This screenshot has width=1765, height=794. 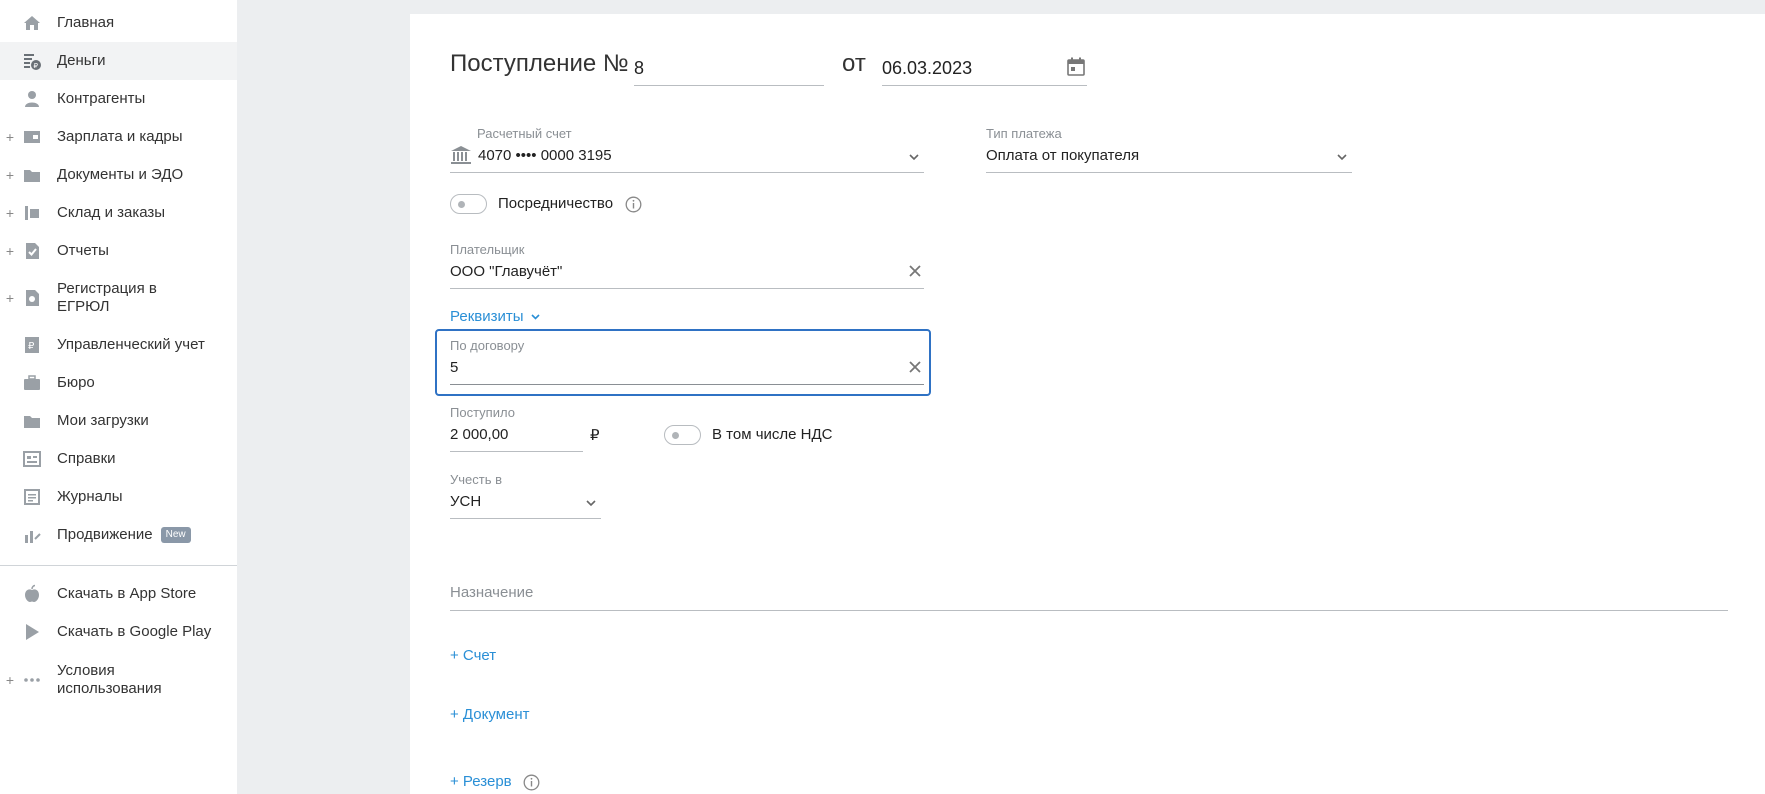 I want to click on sidebar-item-label: Зарплата и кадры, so click(x=120, y=136).